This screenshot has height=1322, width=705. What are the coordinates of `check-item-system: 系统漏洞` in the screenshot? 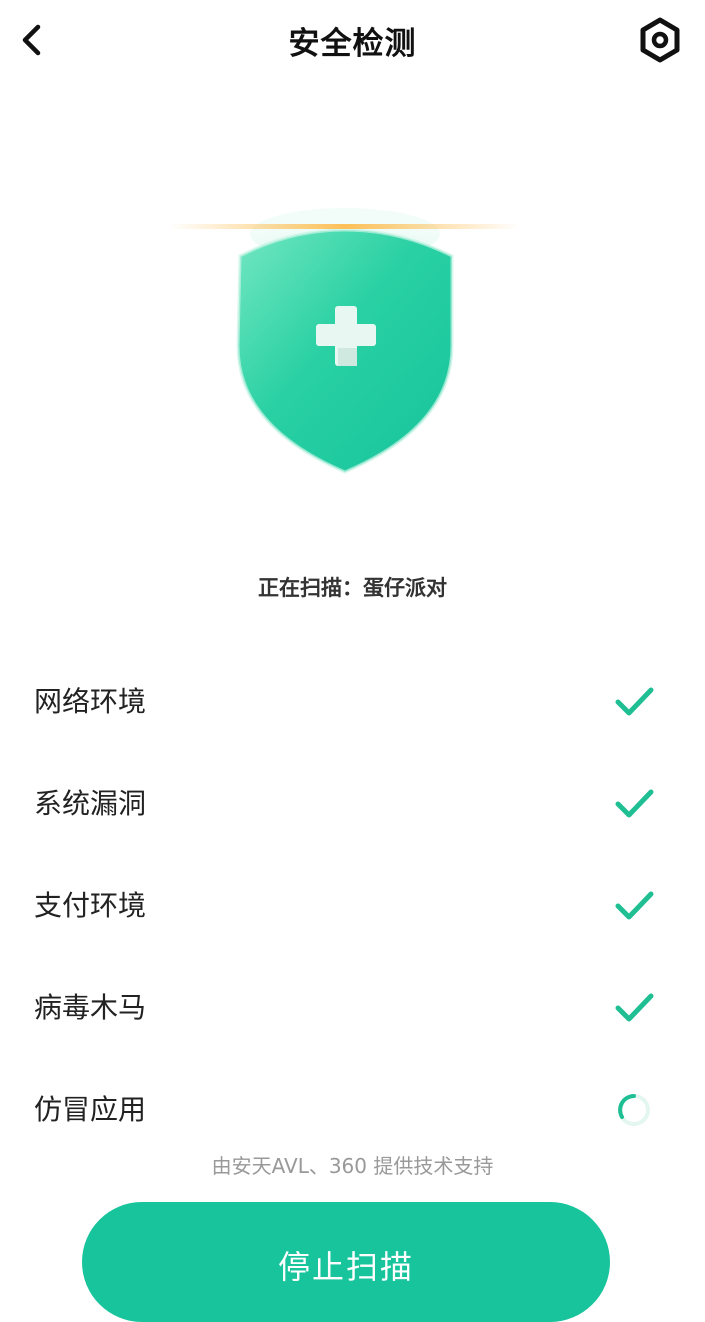 It's located at (352, 803).